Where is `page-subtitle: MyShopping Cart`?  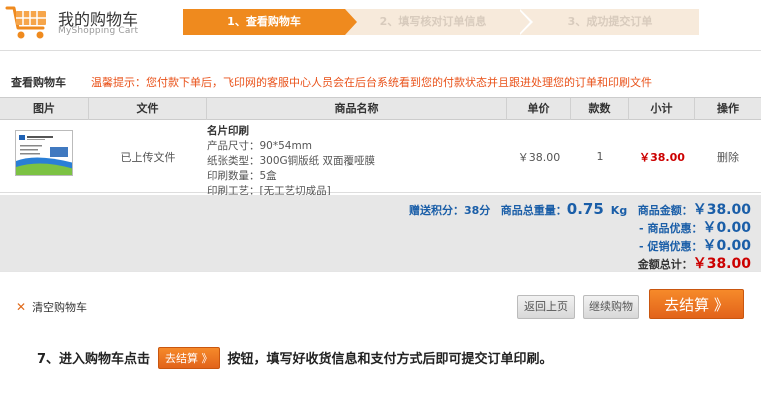 page-subtitle: MyShopping Cart is located at coordinates (98, 31).